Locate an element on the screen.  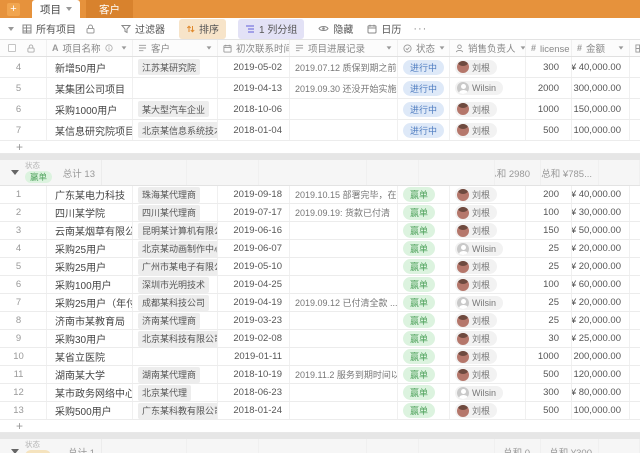
row-number-cell: 7 is located at coordinates (23, 130).